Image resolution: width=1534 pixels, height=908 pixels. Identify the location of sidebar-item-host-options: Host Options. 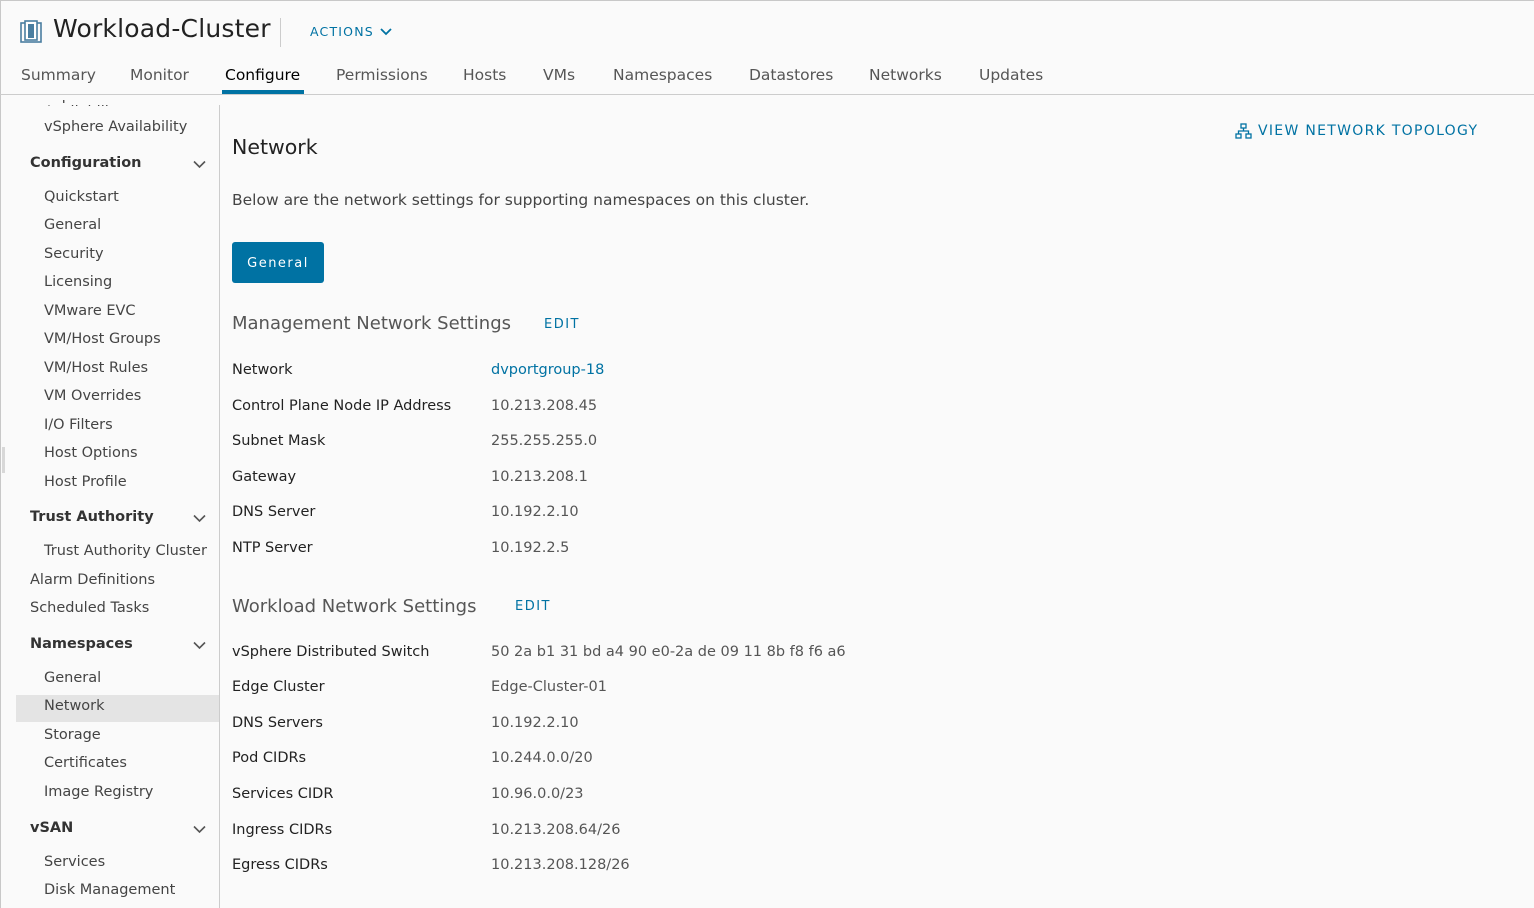
(91, 453).